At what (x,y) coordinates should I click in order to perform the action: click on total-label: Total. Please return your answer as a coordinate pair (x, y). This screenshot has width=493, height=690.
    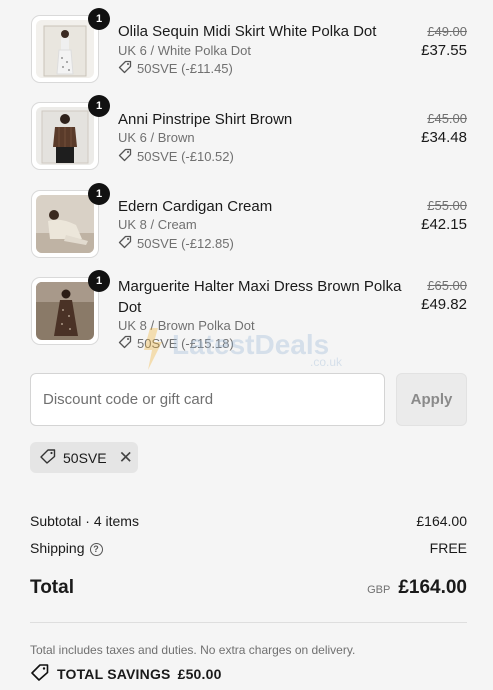
    Looking at the image, I should click on (52, 587).